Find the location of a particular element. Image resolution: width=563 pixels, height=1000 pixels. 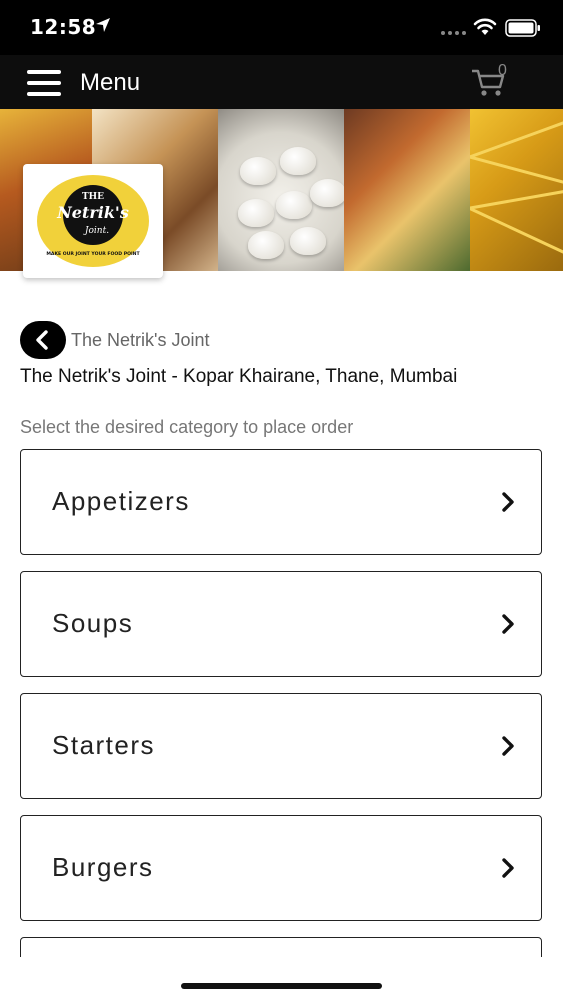

banner-tile-noodles is located at coordinates (516, 190).